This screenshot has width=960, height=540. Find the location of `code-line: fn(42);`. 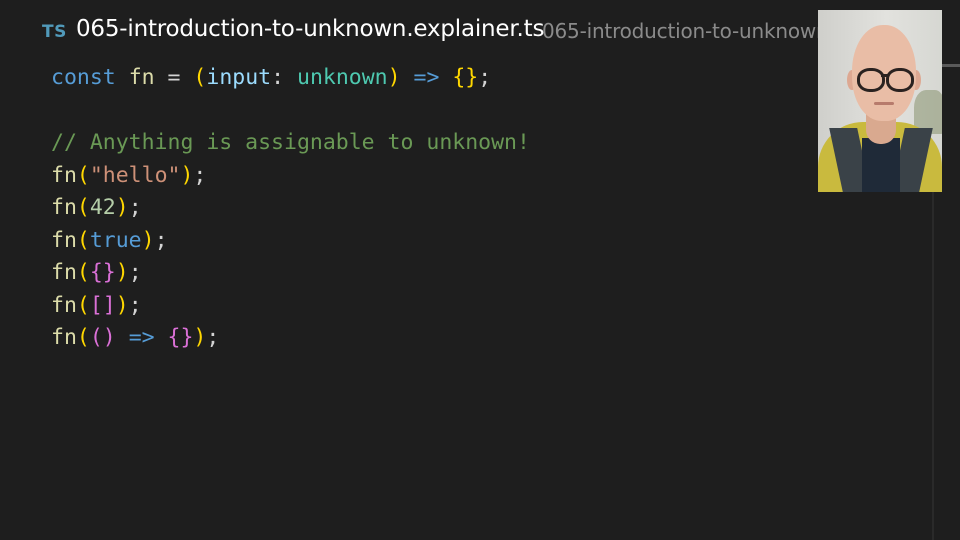

code-line: fn(42); is located at coordinates (290, 208).